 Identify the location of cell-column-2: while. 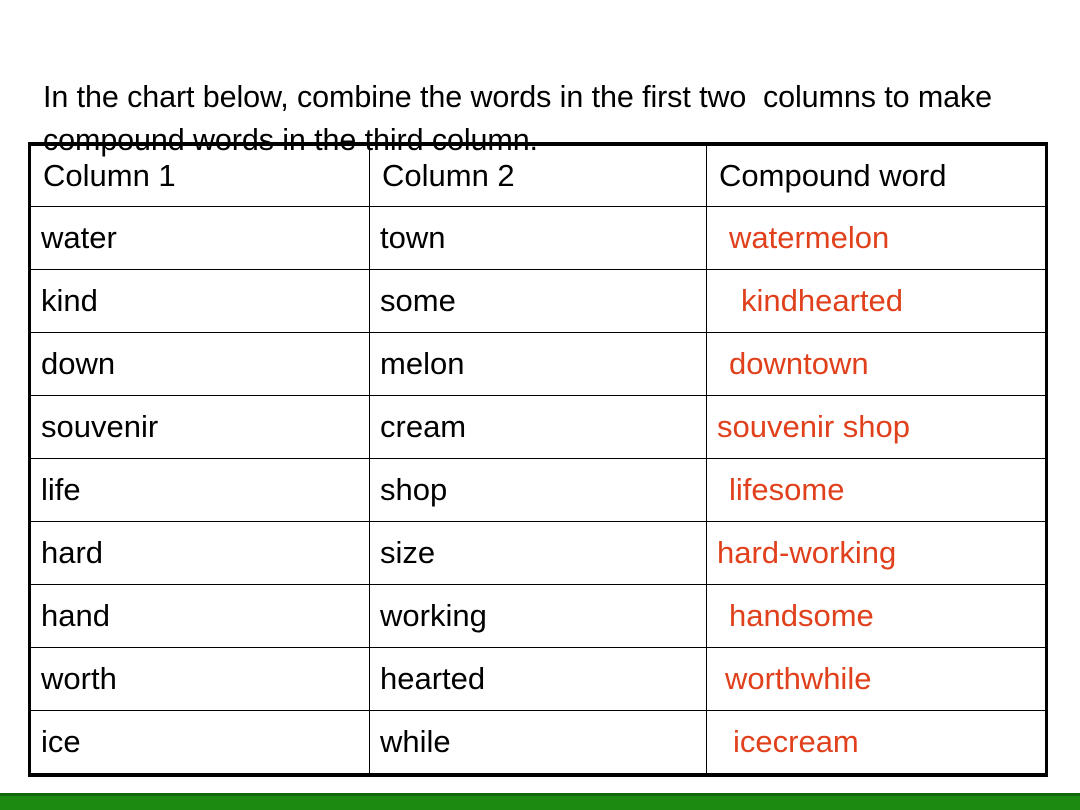
(538, 743).